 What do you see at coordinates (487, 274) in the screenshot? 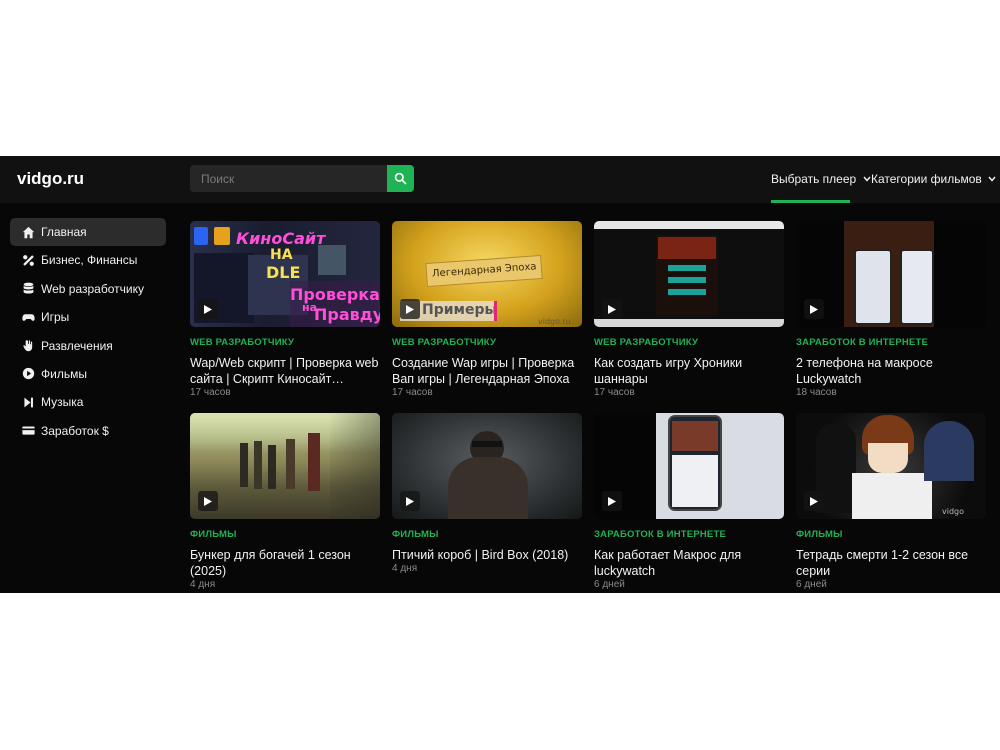
I see `video-thumbnail: Легендарная Эпоха Примеры vidgo.ru` at bounding box center [487, 274].